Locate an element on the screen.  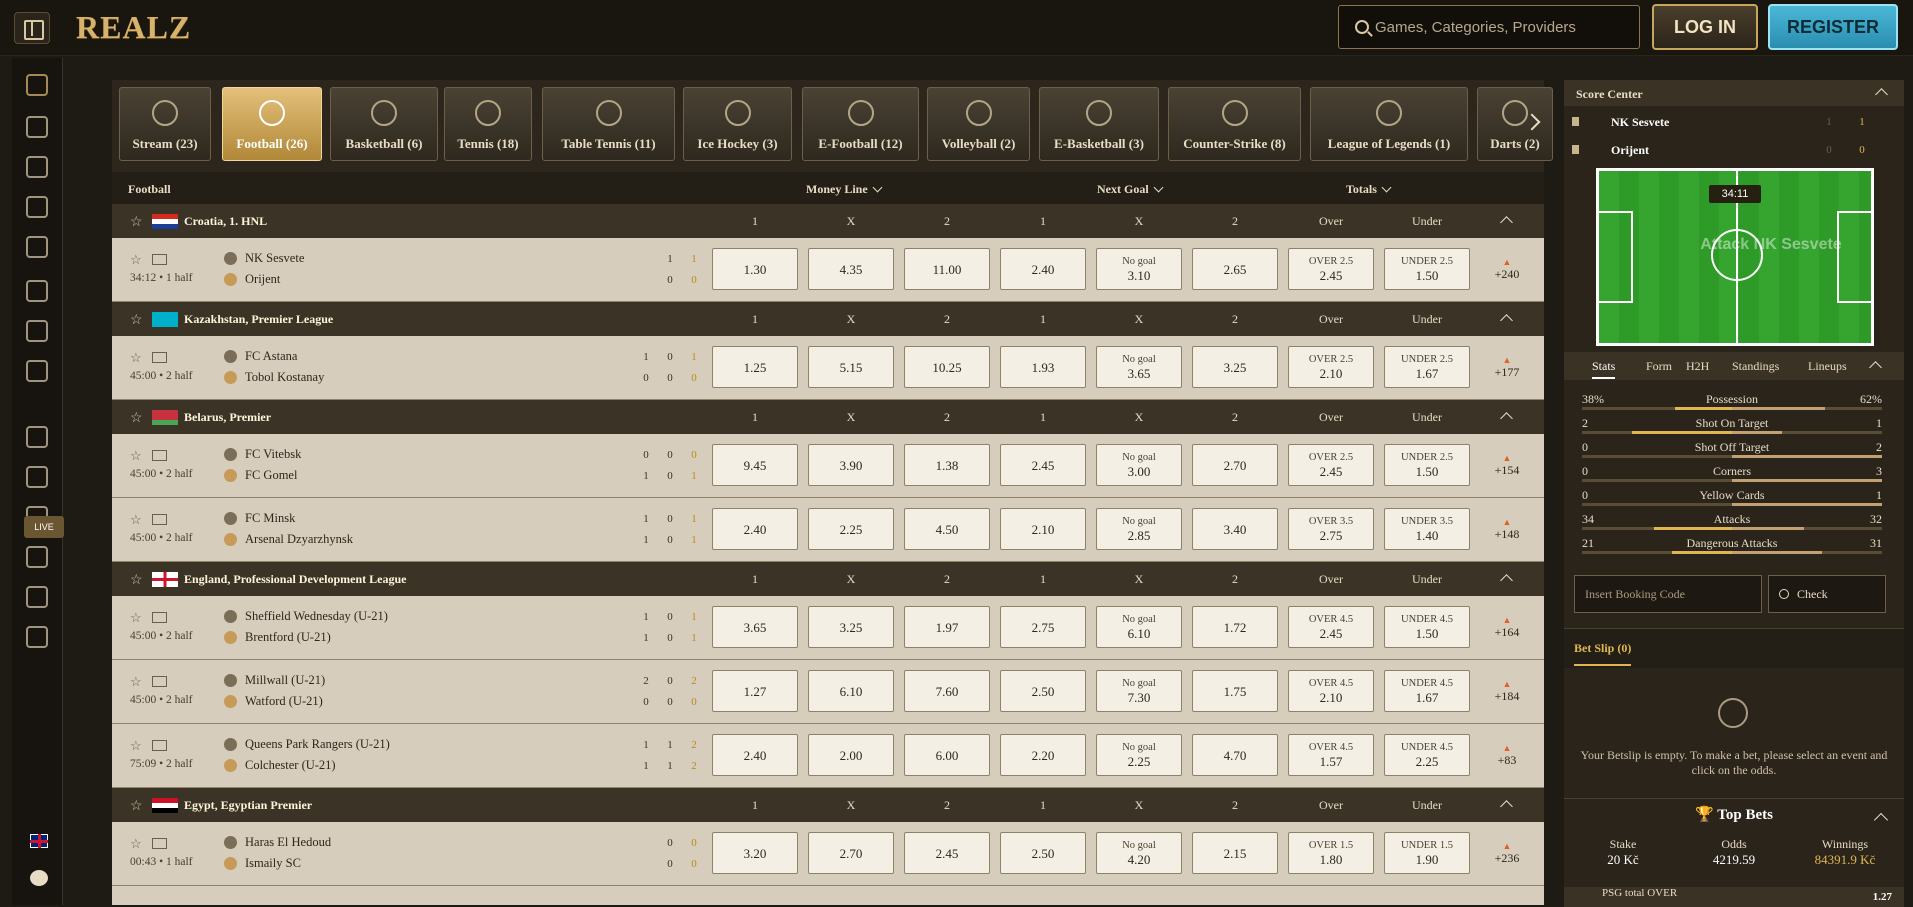
more-markets-button: ▲ +184 is located at coordinates (1507, 692).